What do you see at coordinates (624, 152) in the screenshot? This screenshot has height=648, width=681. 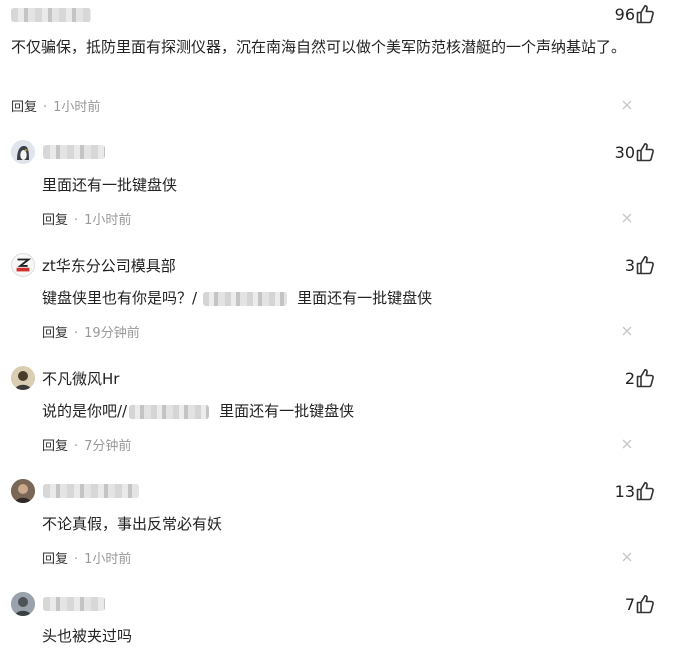 I see `like-count: 30` at bounding box center [624, 152].